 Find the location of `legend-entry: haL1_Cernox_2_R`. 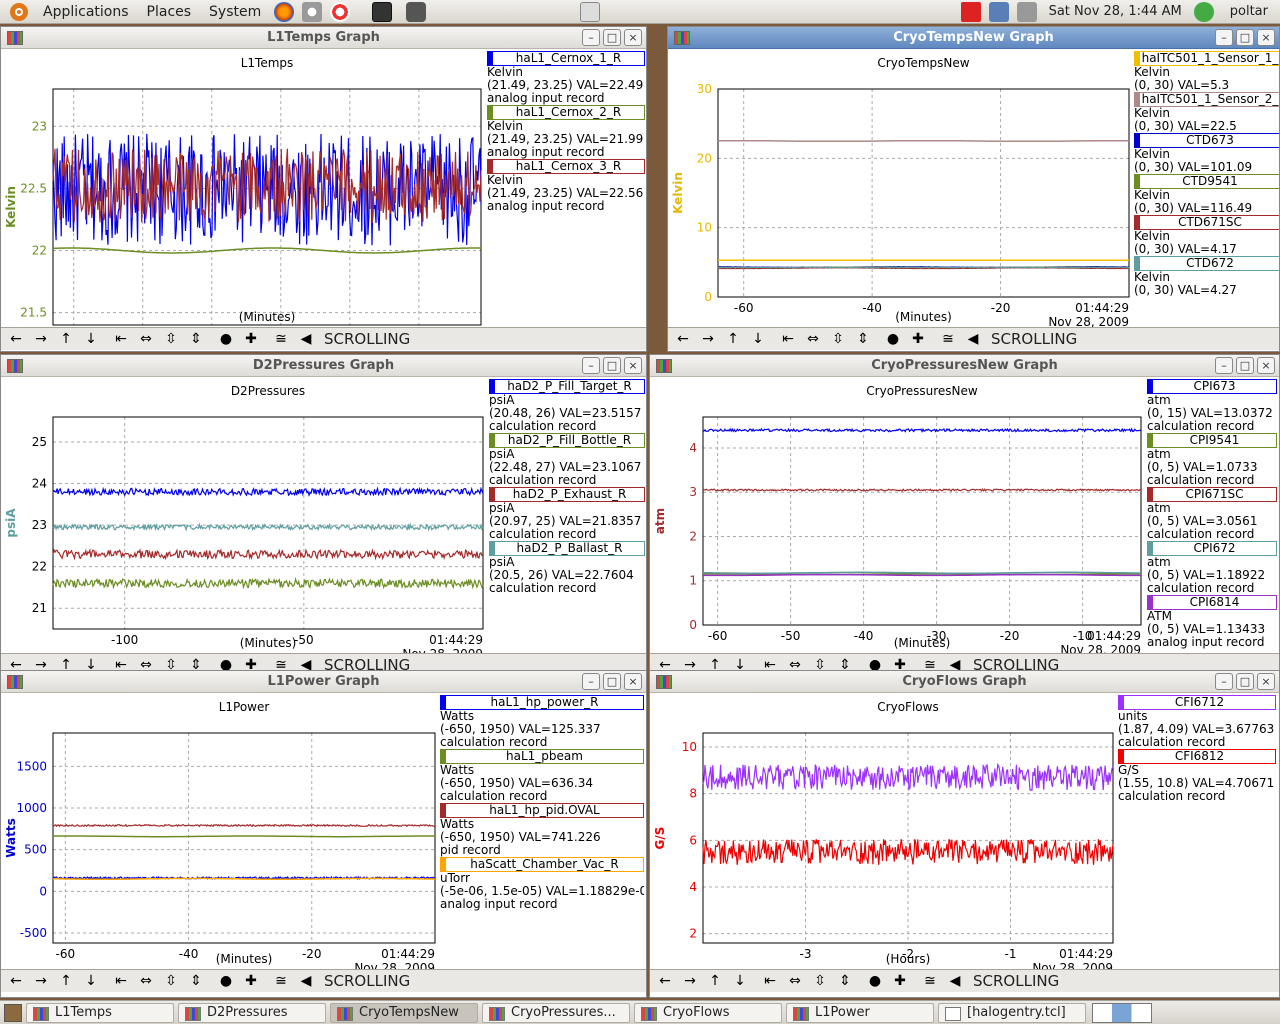

legend-entry: haL1_Cernox_2_R is located at coordinates (566, 112).